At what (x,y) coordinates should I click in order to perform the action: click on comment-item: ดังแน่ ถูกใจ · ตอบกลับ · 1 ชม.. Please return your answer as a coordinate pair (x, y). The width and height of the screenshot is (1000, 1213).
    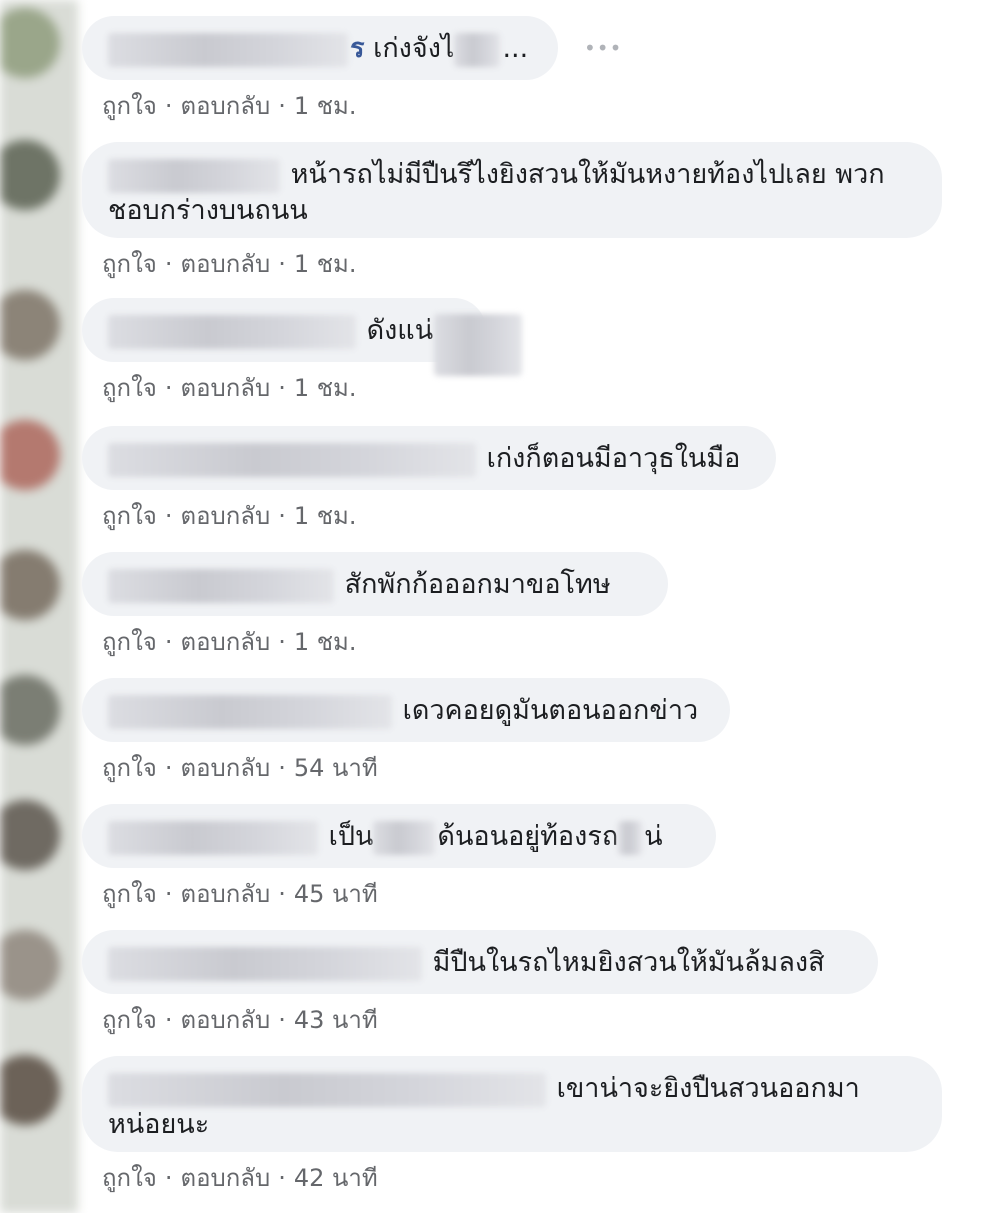
    Looking at the image, I should click on (302, 350).